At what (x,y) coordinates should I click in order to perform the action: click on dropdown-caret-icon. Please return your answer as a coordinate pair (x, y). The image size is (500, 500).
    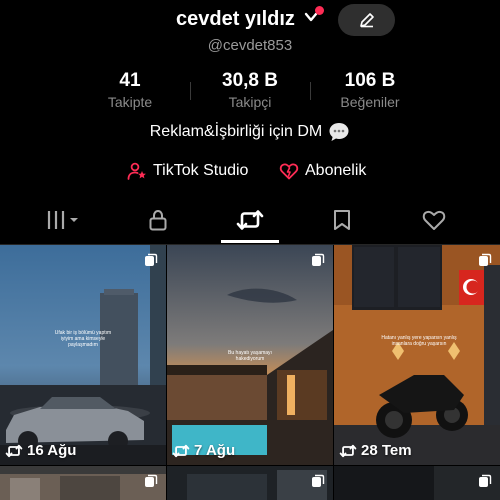
    Looking at the image, I should click on (74, 220).